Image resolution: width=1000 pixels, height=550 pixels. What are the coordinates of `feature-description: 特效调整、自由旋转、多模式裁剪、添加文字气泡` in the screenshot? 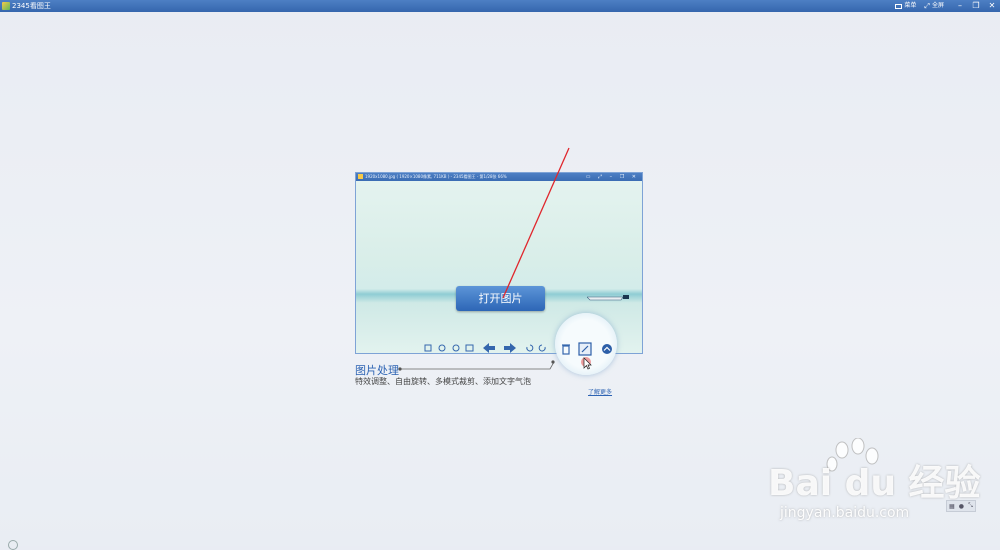 It's located at (443, 381).